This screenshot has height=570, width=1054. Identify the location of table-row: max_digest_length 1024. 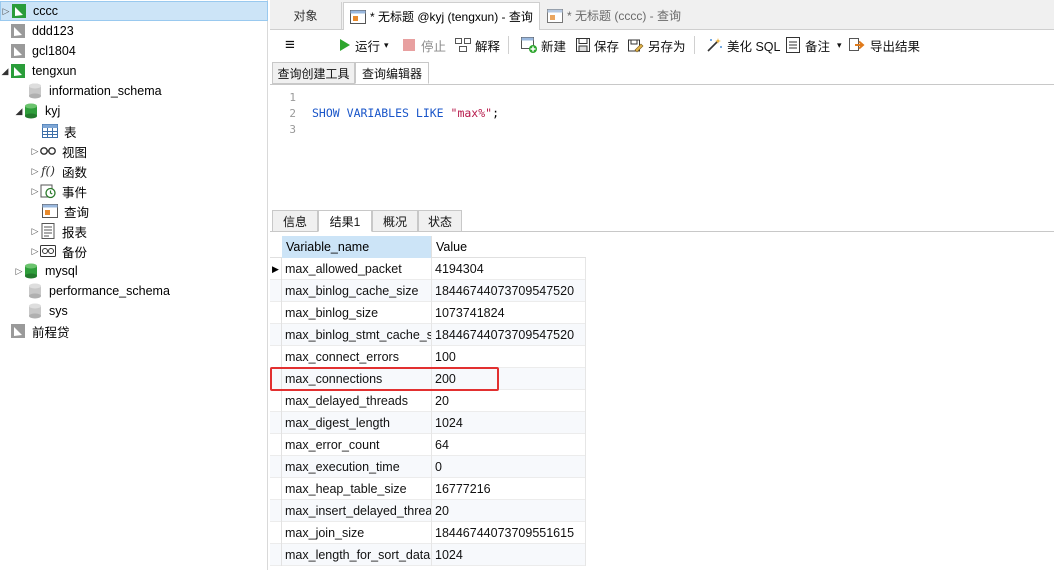
(428, 423).